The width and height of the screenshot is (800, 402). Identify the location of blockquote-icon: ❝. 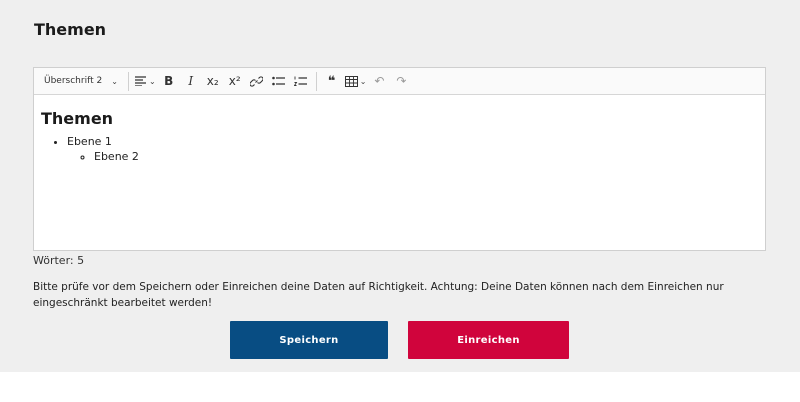
(331, 81).